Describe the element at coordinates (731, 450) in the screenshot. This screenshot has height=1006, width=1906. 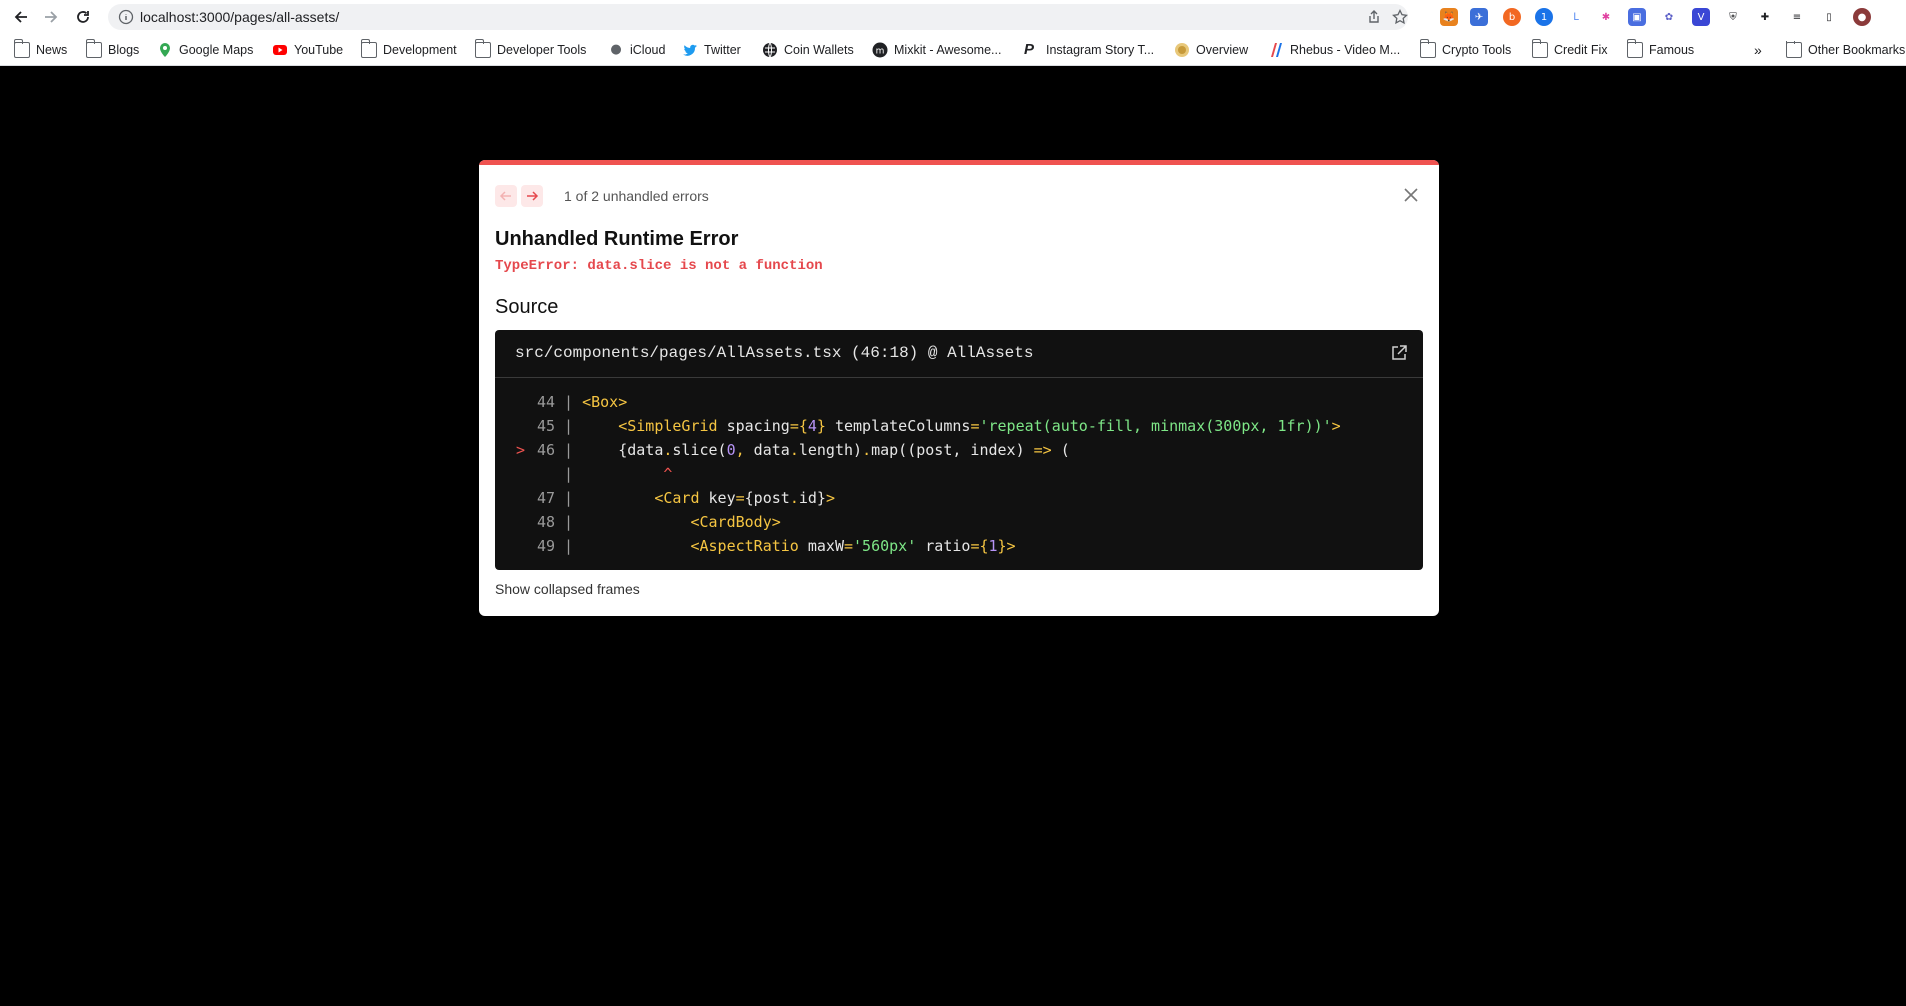
I see `code-token: 0` at that location.